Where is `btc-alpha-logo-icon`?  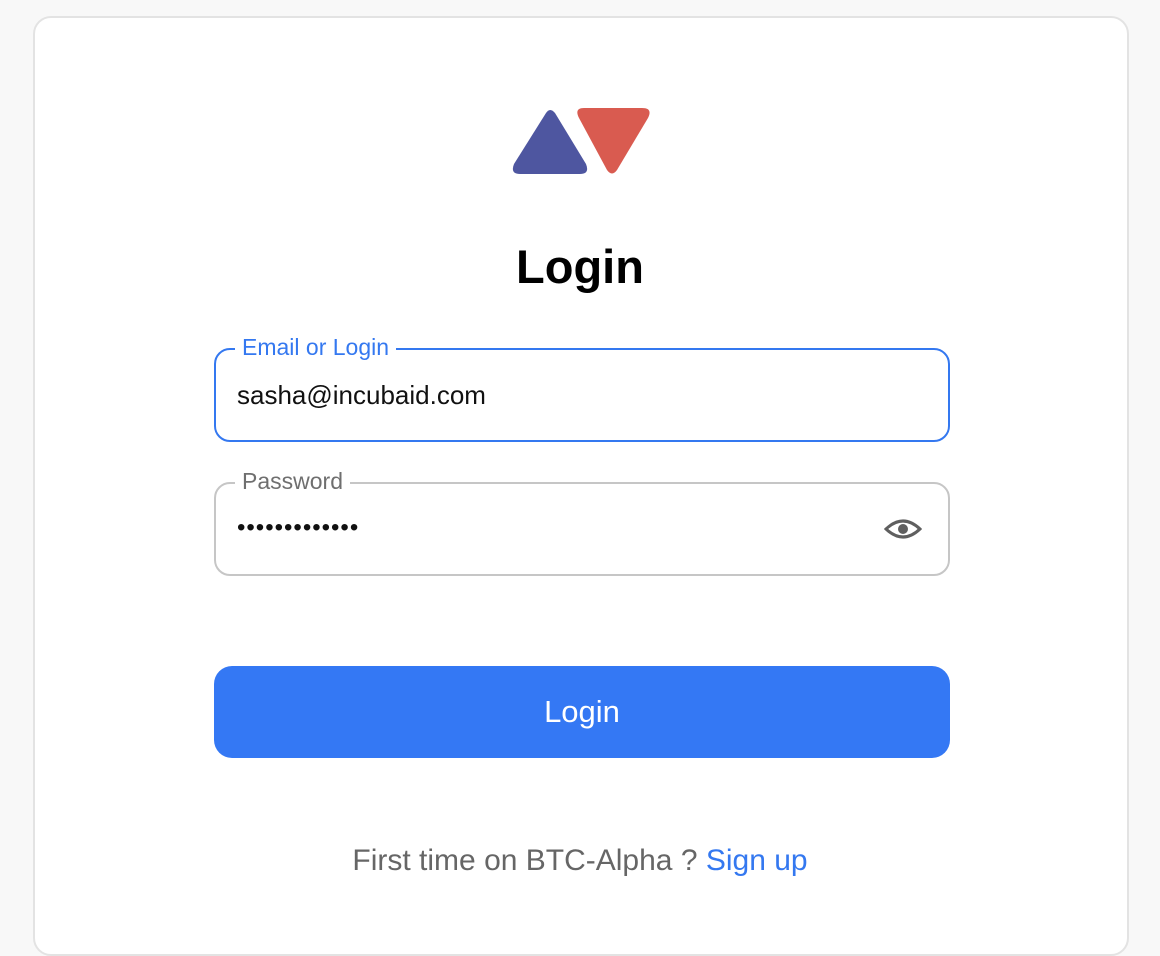 btc-alpha-logo-icon is located at coordinates (581, 141).